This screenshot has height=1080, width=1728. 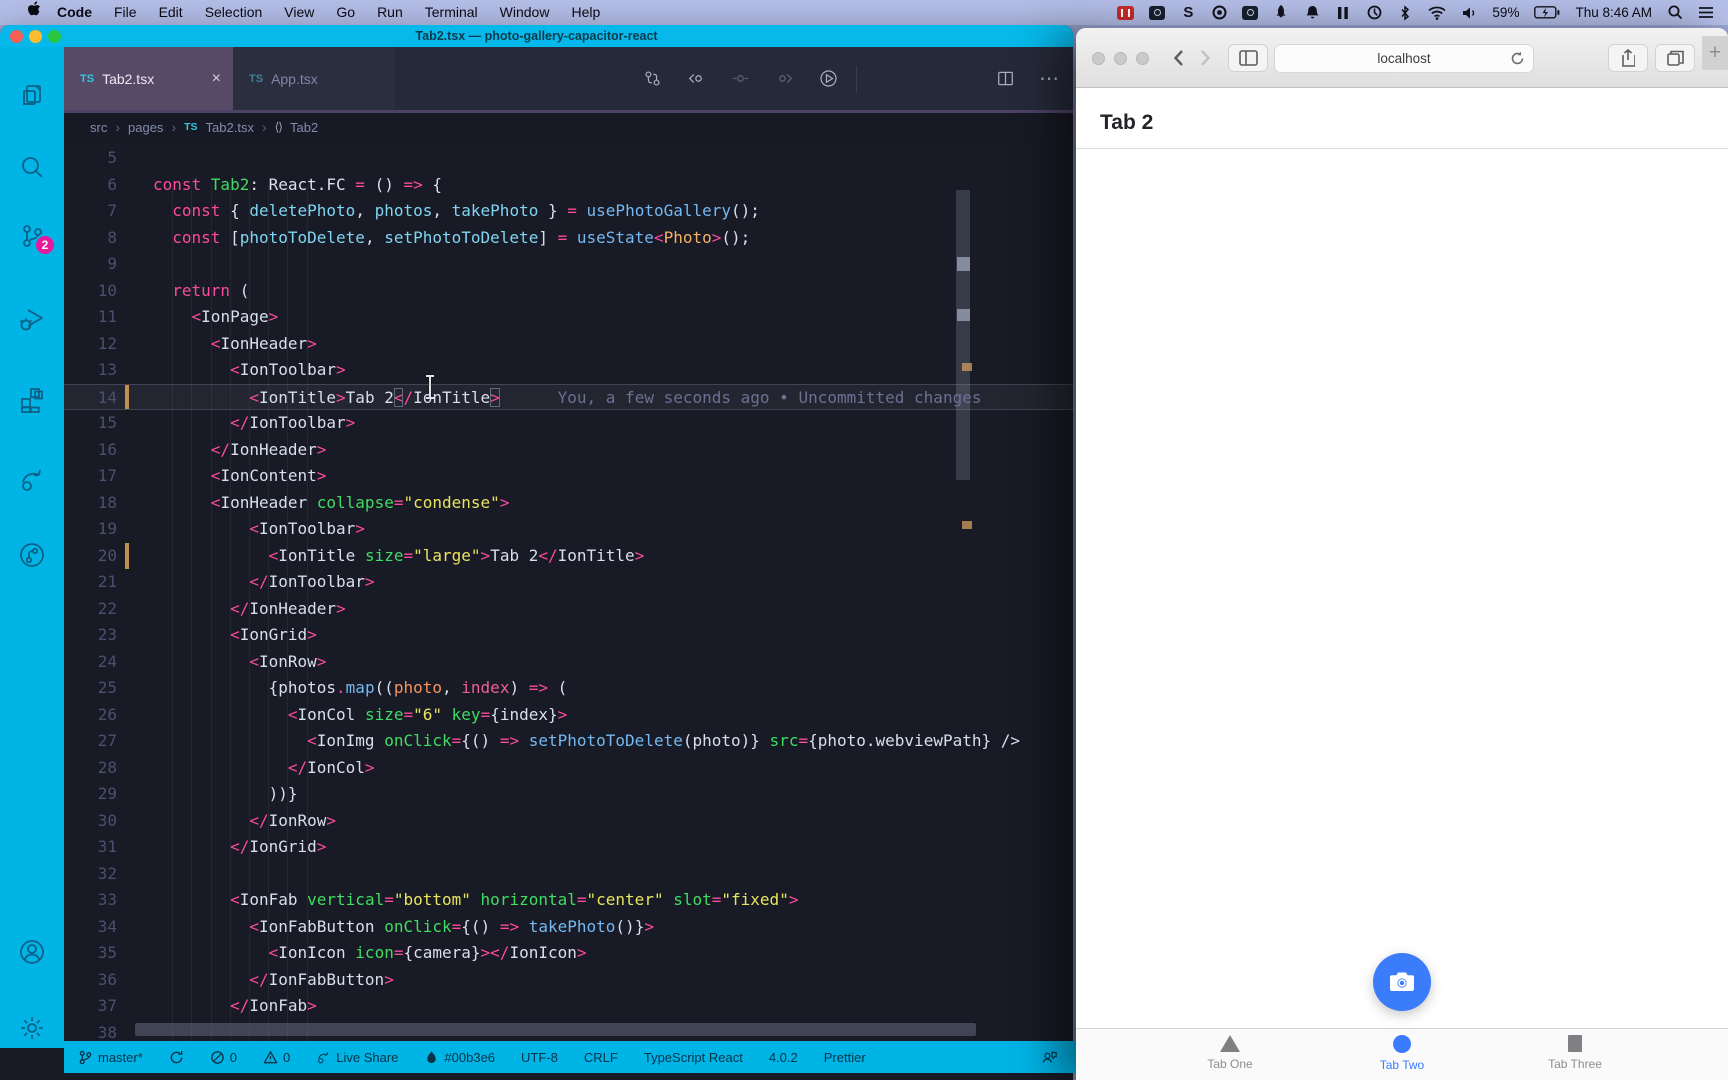 What do you see at coordinates (1126, 12) in the screenshot?
I see `screen-recorder-icon` at bounding box center [1126, 12].